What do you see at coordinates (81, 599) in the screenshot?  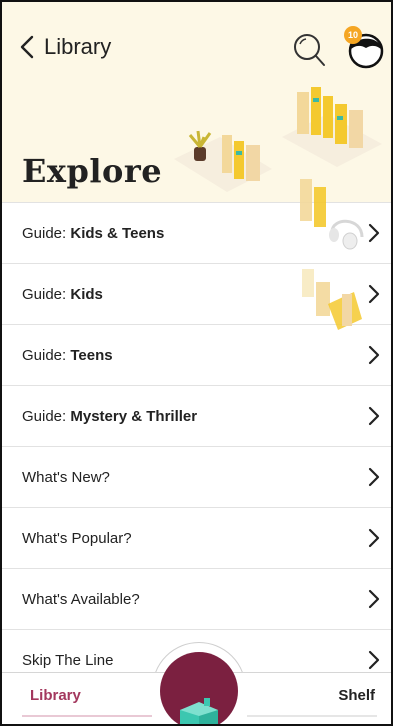 I see `list-item-label: What's Available?` at bounding box center [81, 599].